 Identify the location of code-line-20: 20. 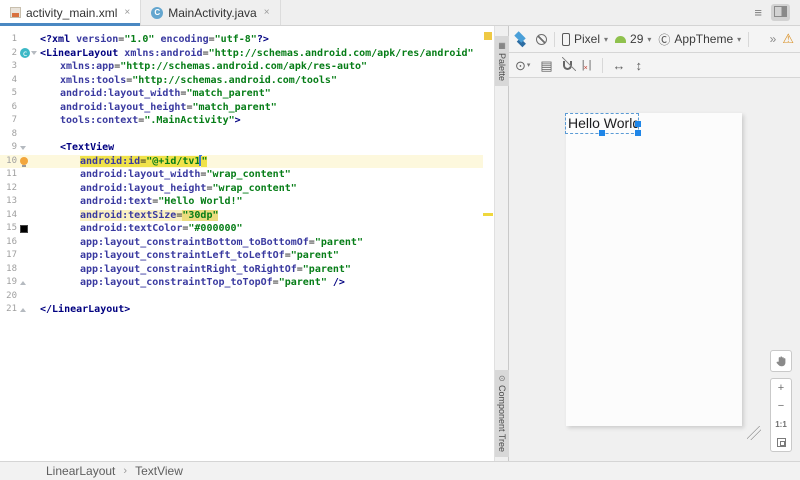
(241, 297).